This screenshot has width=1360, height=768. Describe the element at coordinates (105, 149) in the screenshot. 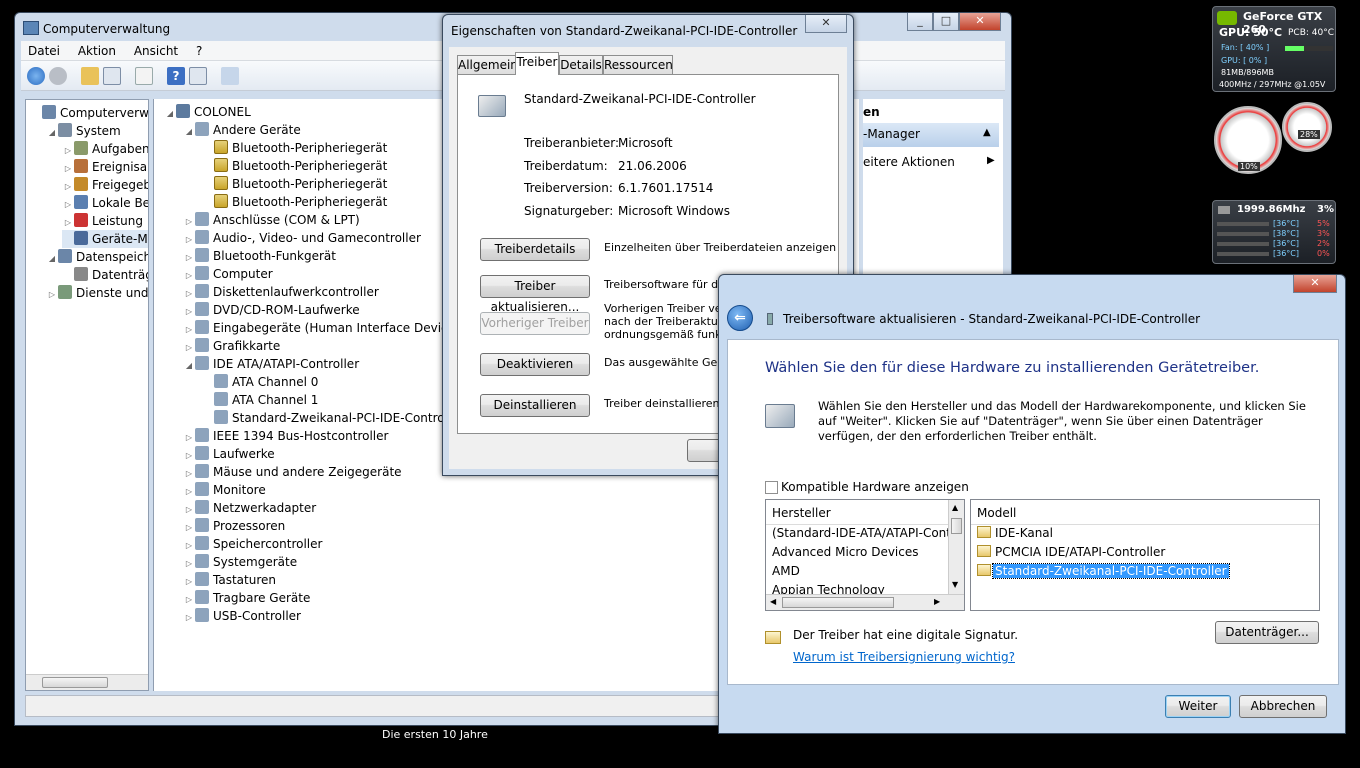

I see `console-tree-item: ▷Aufgabenp` at that location.